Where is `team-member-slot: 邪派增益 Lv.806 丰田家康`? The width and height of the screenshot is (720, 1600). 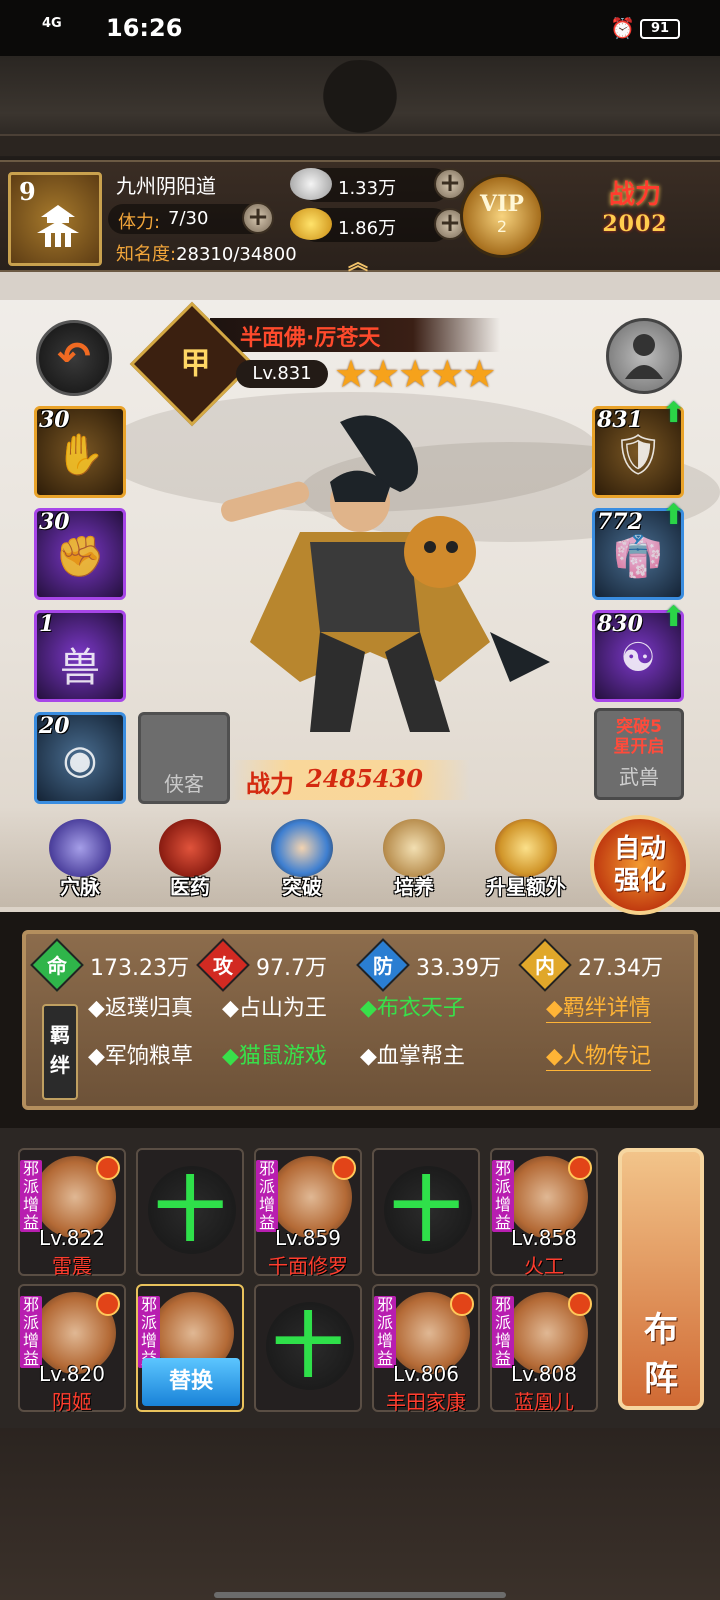 team-member-slot: 邪派增益 Lv.806 丰田家康 is located at coordinates (426, 1349).